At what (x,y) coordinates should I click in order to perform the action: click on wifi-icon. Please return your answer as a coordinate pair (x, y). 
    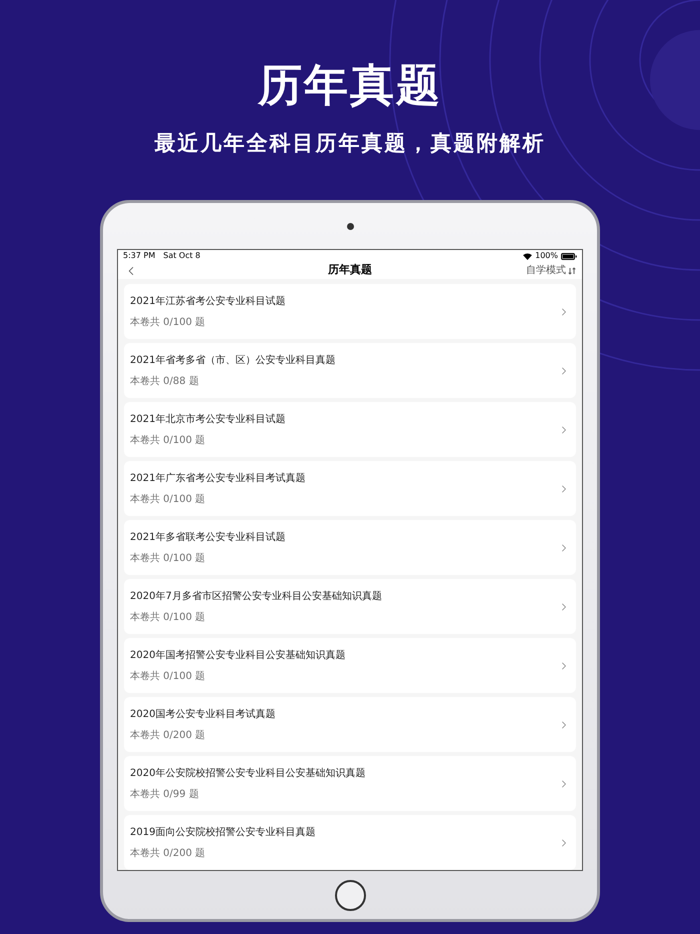
    Looking at the image, I should click on (527, 256).